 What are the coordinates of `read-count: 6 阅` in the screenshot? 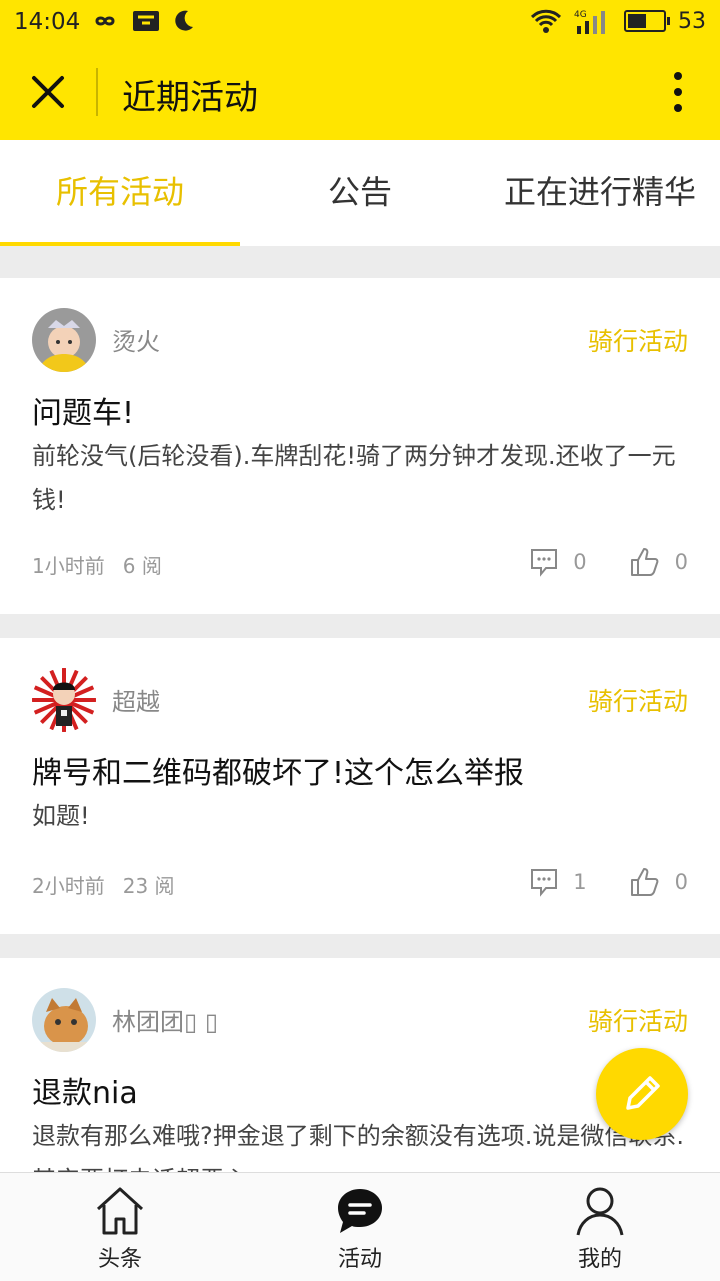 It's located at (142, 566).